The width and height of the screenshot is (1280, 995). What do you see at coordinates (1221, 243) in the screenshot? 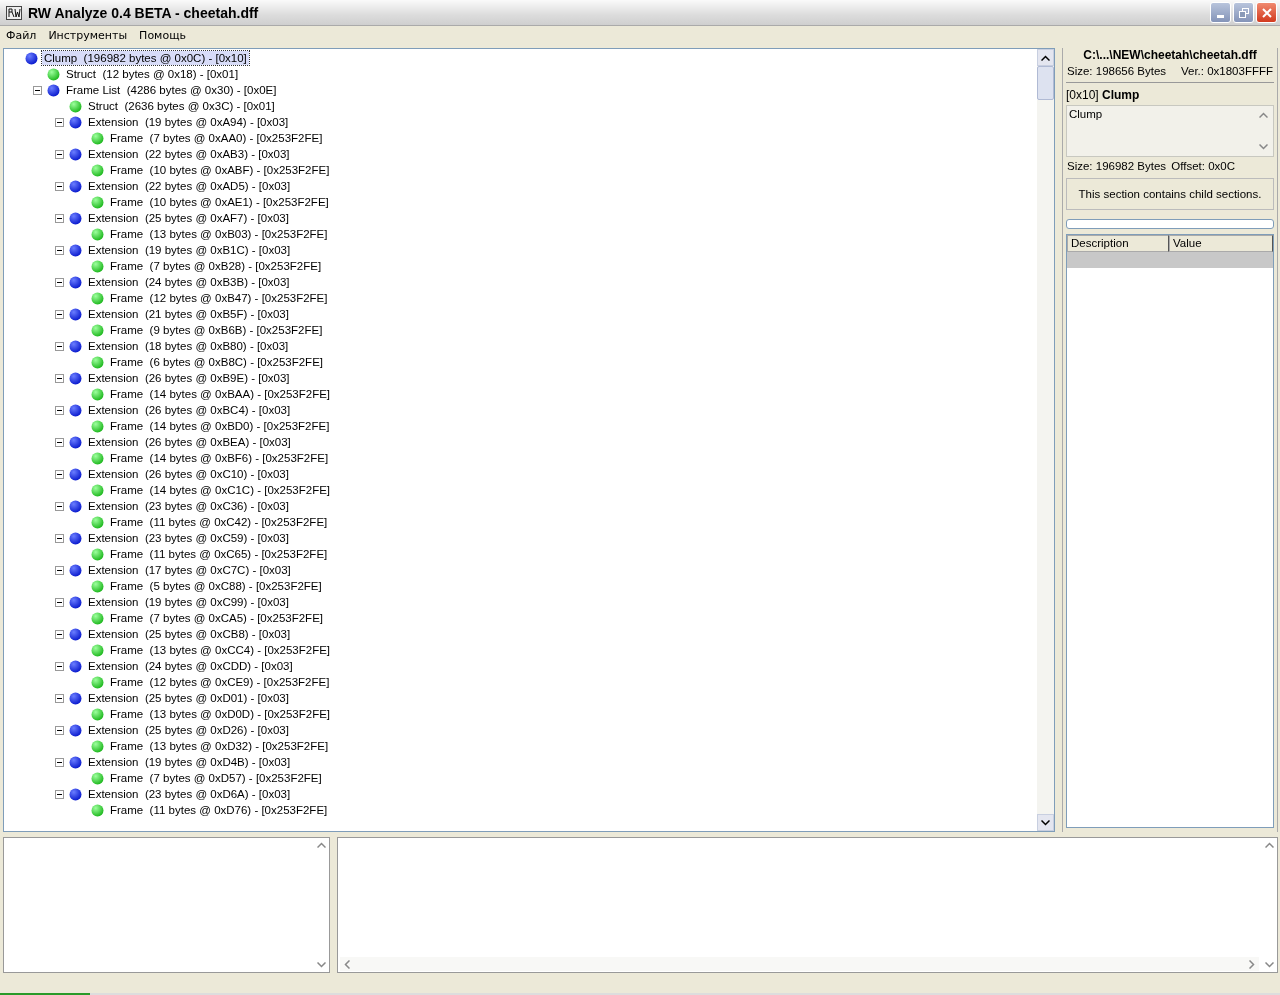
I see `column-header: Value` at bounding box center [1221, 243].